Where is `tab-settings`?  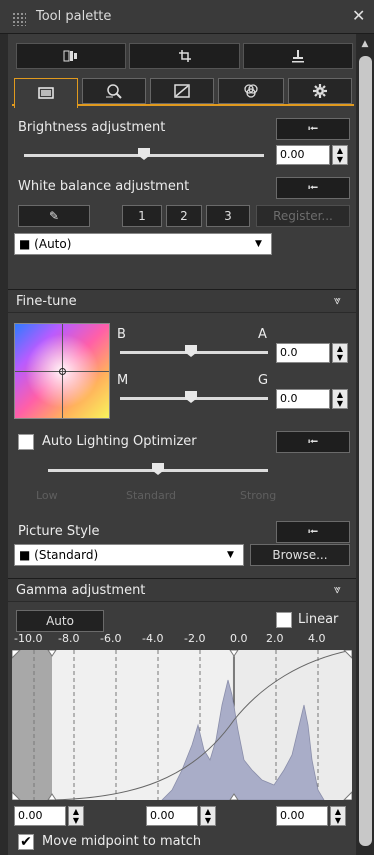
tab-settings is located at coordinates (320, 91).